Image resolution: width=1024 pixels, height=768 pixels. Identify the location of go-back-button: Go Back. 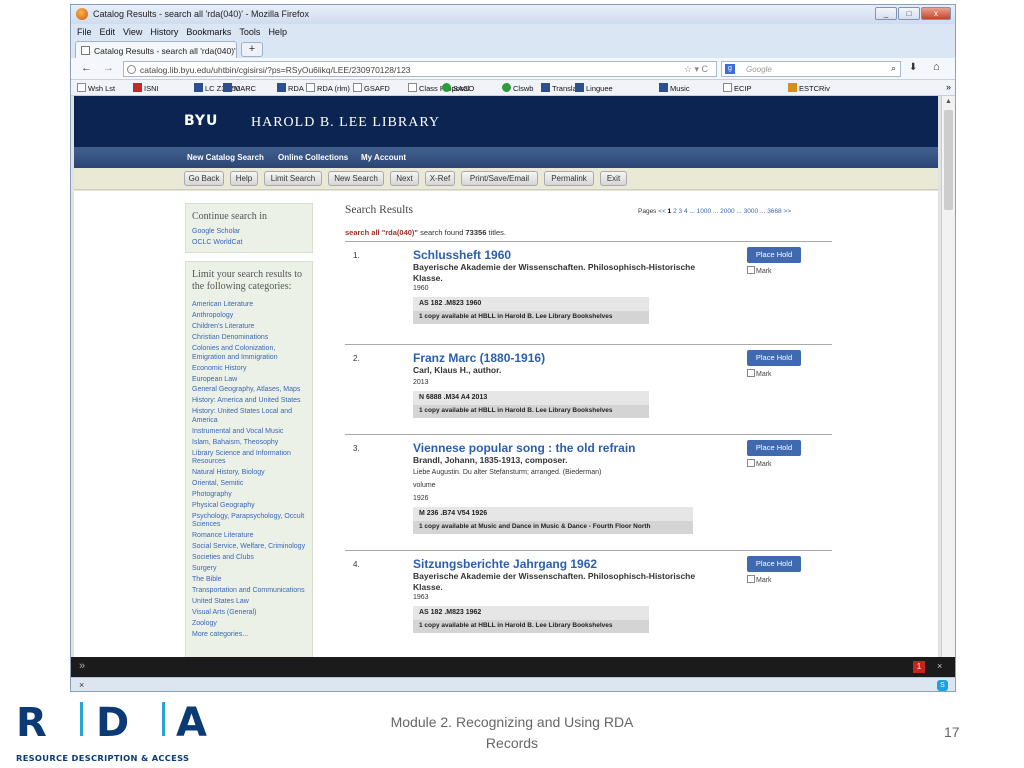
(204, 178).